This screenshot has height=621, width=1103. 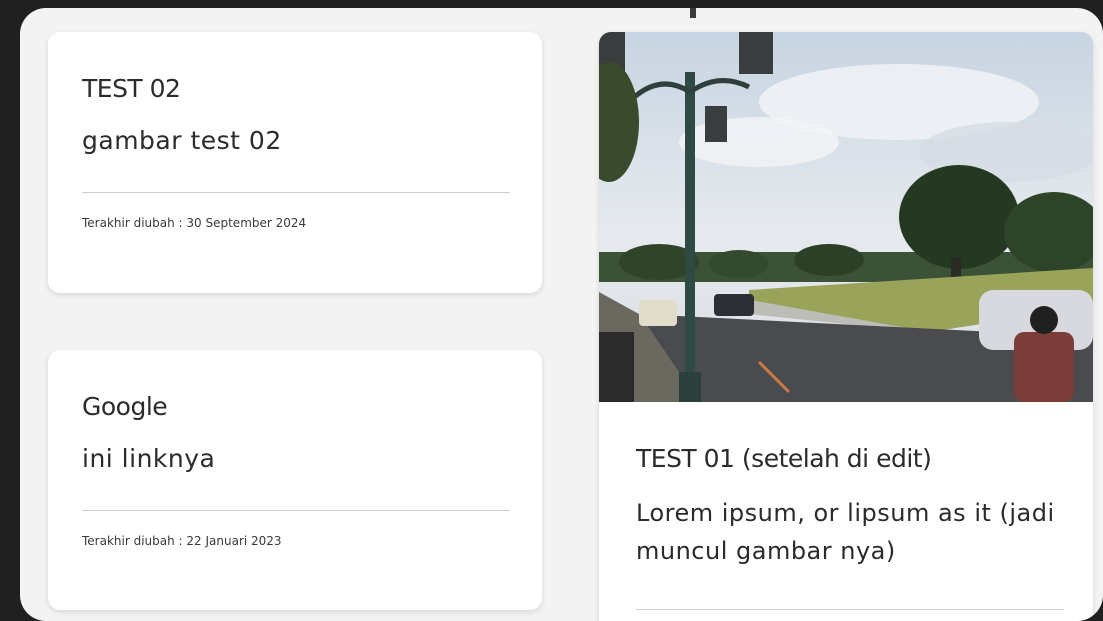 I want to click on note-title: TEST 01 (setelah di edit), so click(x=784, y=458).